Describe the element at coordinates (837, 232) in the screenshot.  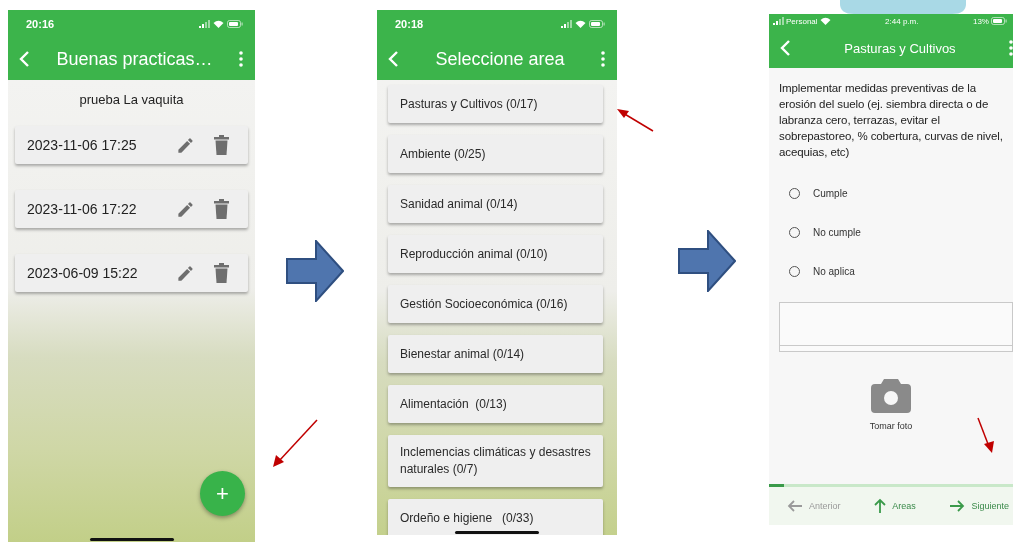
I see `option-label: No cumple` at that location.